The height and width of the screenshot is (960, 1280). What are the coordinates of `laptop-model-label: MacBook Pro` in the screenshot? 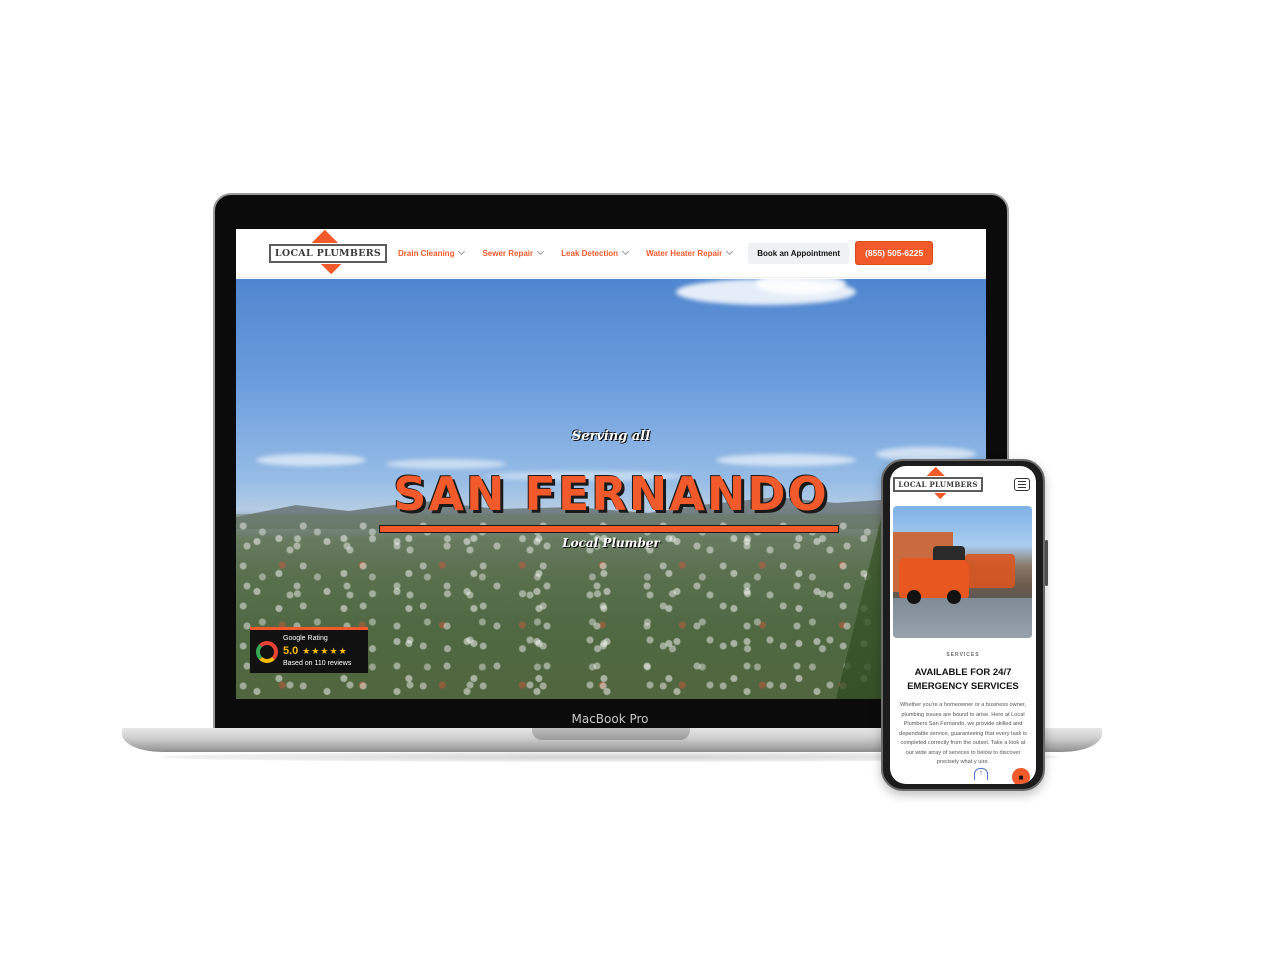 It's located at (610, 719).